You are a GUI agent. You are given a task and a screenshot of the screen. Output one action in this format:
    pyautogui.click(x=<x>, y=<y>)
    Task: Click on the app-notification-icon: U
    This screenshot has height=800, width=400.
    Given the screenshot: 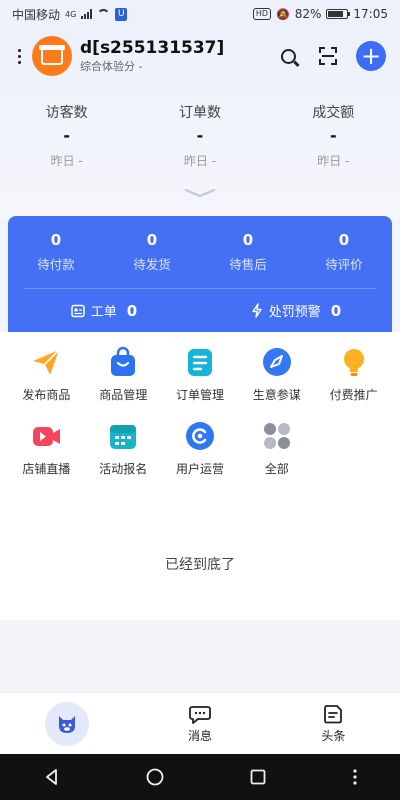 What is the action you would take?
    pyautogui.click(x=121, y=14)
    